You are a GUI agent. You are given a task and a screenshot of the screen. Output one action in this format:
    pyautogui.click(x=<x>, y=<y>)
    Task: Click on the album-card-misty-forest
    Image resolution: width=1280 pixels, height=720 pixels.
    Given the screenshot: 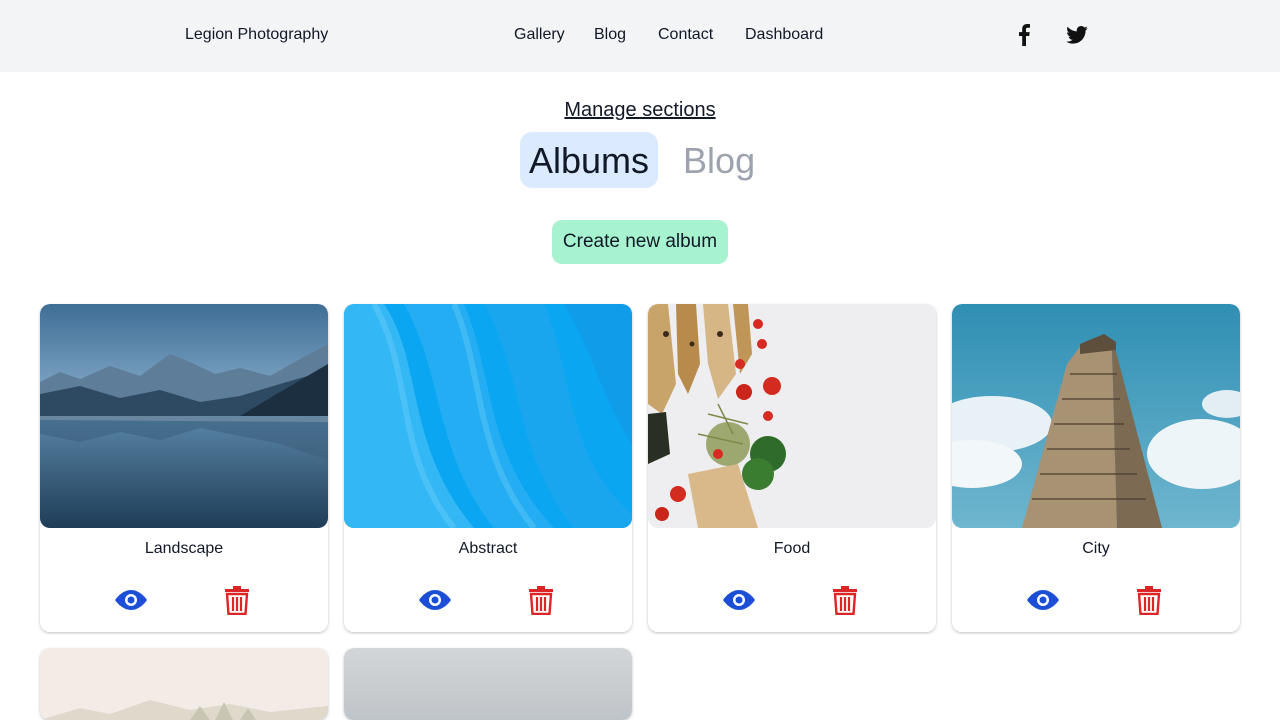 What is the action you would take?
    pyautogui.click(x=184, y=684)
    